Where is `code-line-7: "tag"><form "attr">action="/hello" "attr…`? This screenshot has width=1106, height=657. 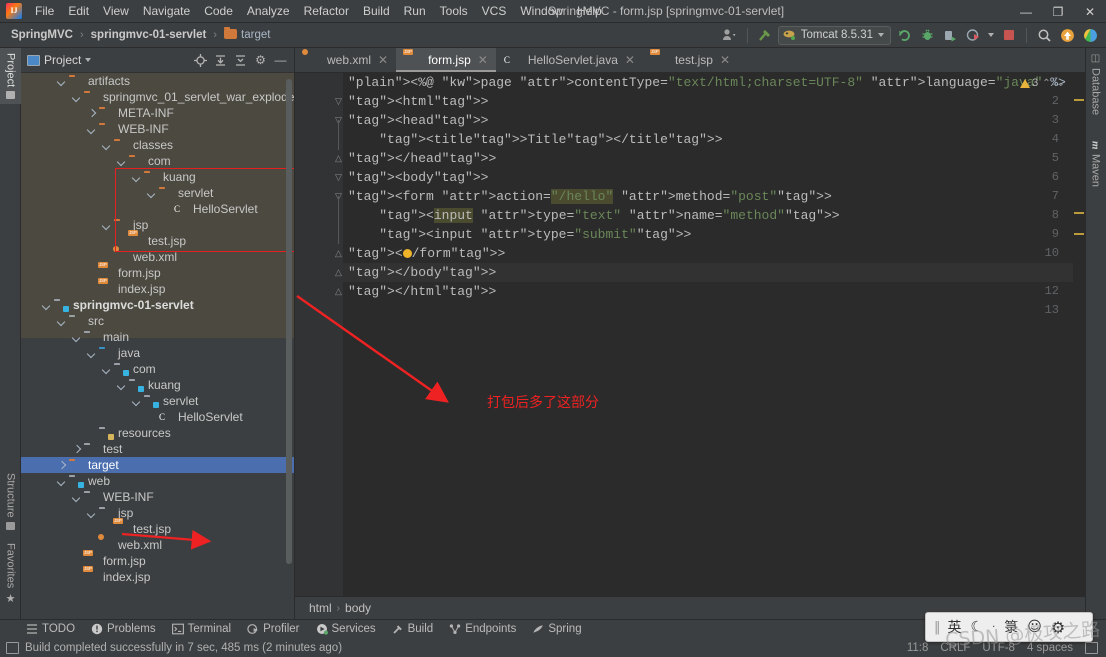 code-line-7: "tag"><form "attr">action="/hello" "attr… is located at coordinates (714, 196).